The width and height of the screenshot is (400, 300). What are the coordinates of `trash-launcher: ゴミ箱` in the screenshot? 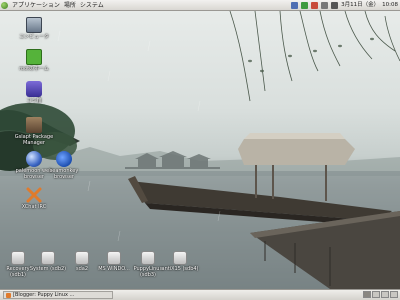 It's located at (34, 92).